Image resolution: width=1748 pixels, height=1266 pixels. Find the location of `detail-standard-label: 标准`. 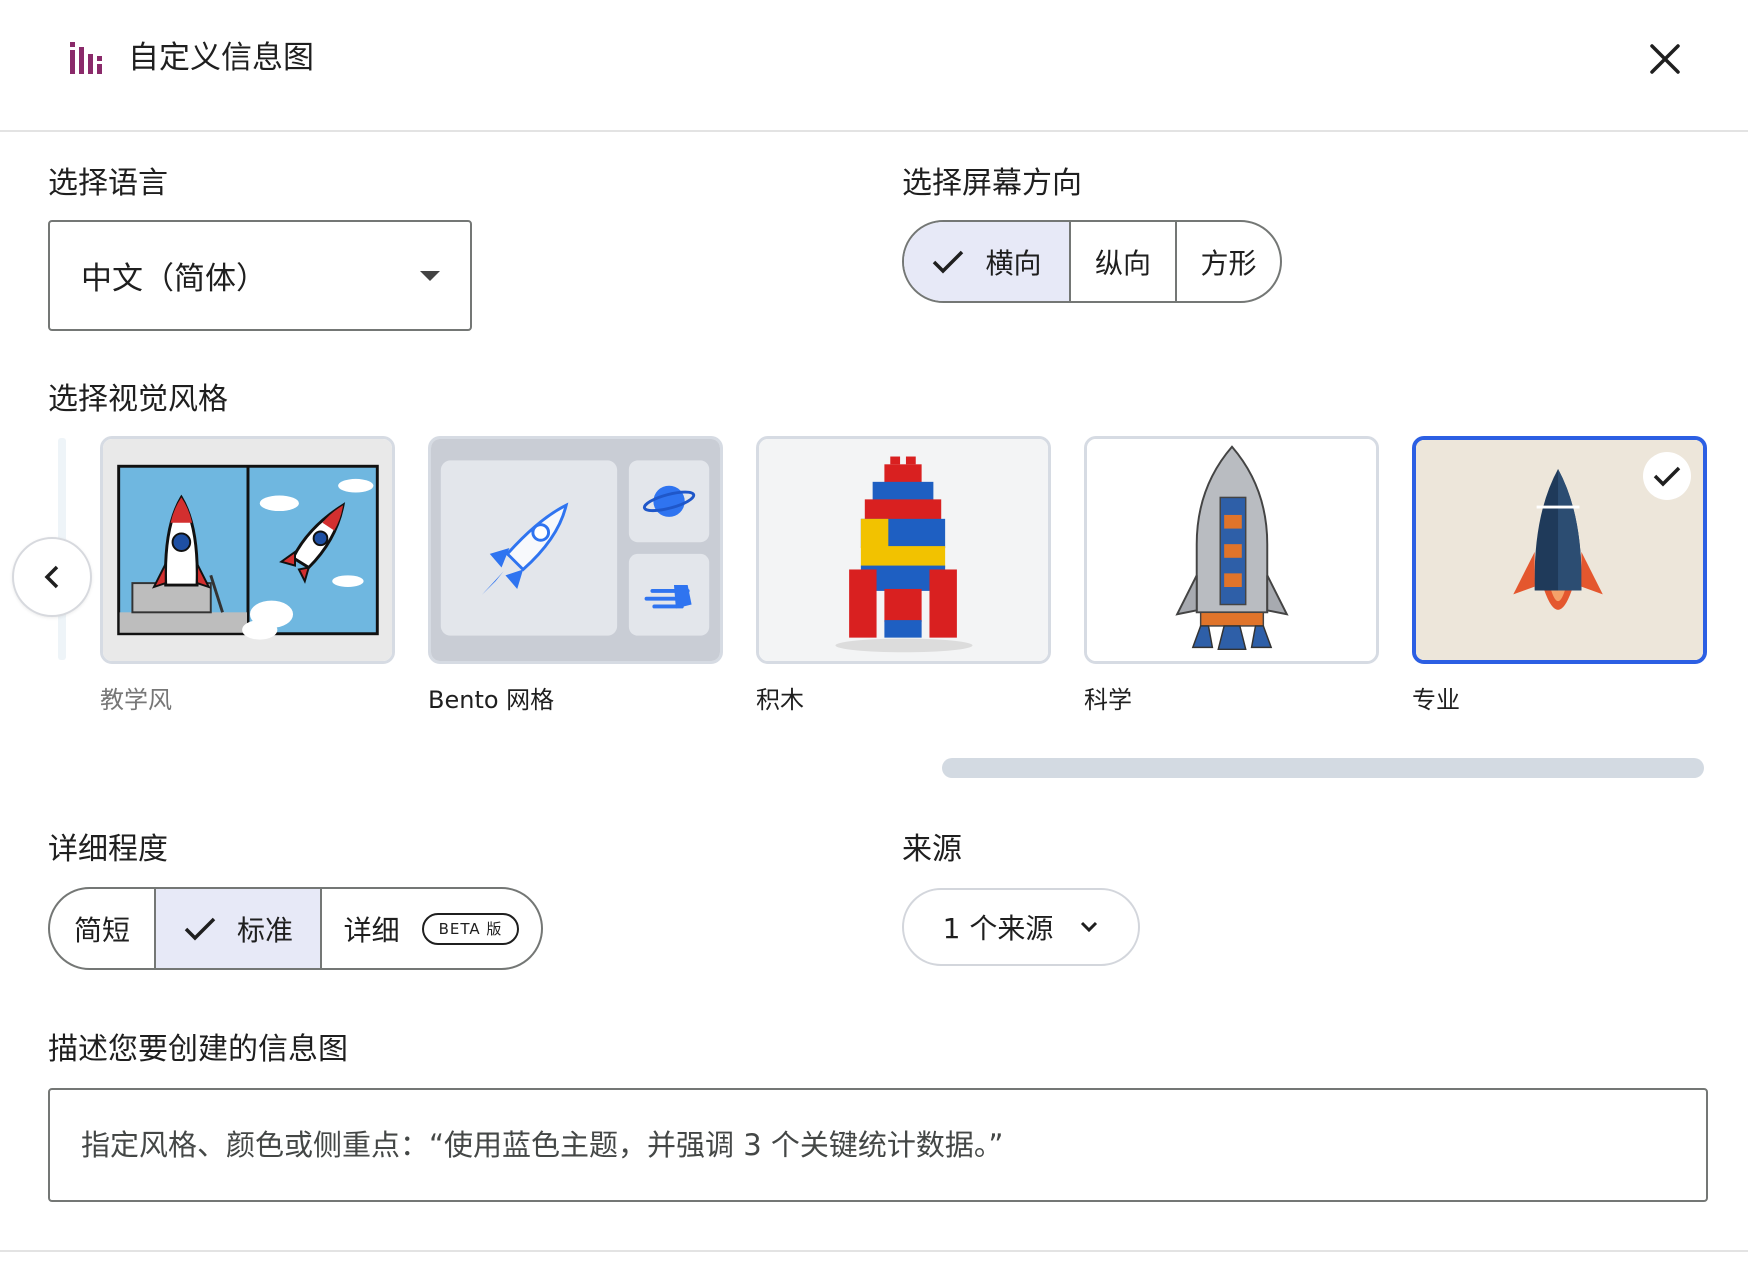

detail-standard-label: 标准 is located at coordinates (264, 930).